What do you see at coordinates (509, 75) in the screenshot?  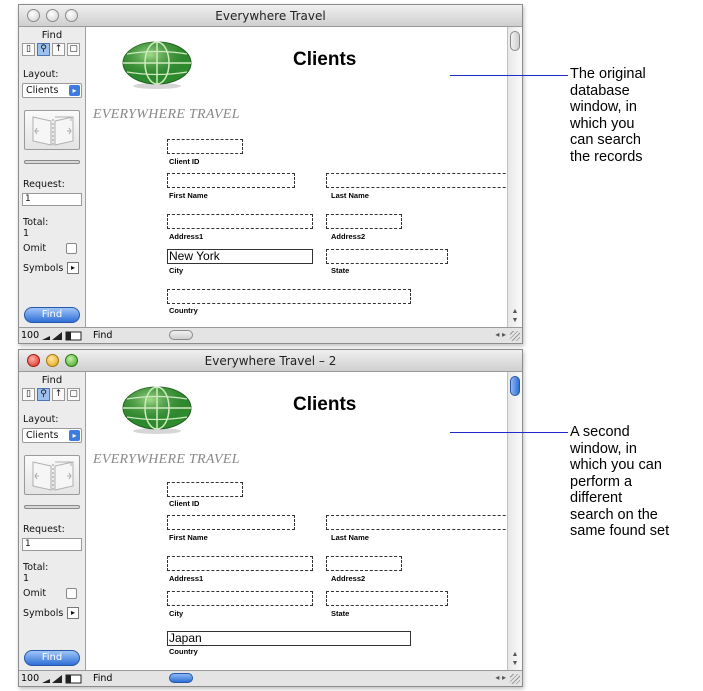 I see `callout-line-original` at bounding box center [509, 75].